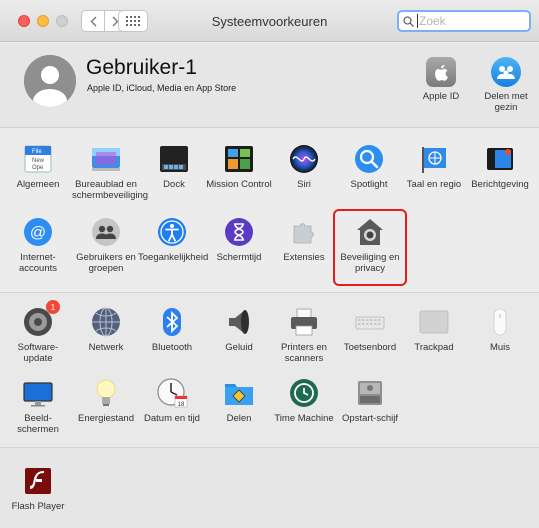 The width and height of the screenshot is (539, 528). I want to click on pane-label: Flash Player, so click(38, 506).